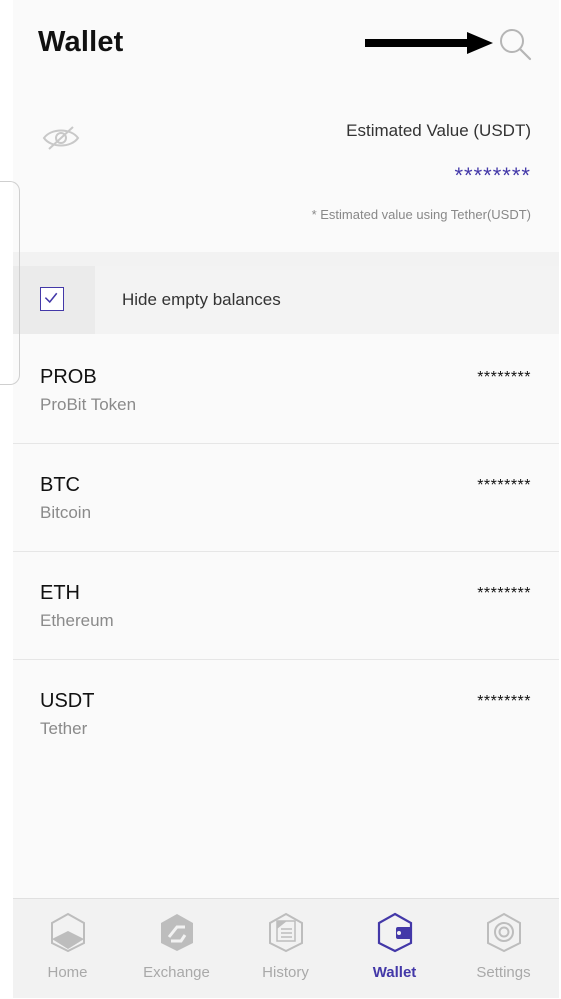 The image size is (561, 999). Describe the element at coordinates (286, 714) in the screenshot. I see `coin-row-usdt: USDT Tether ********` at that location.